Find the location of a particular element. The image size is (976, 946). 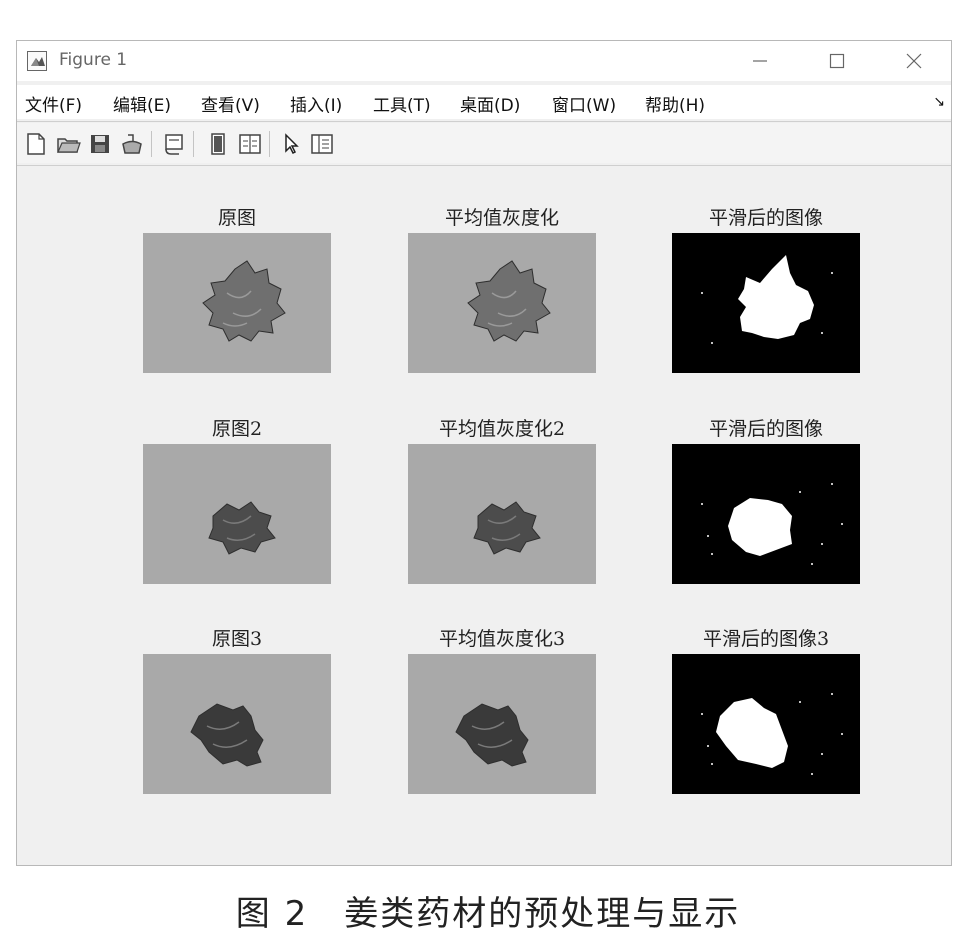

subplot-panel: 平均值灰度化3 is located at coordinates (502, 710).